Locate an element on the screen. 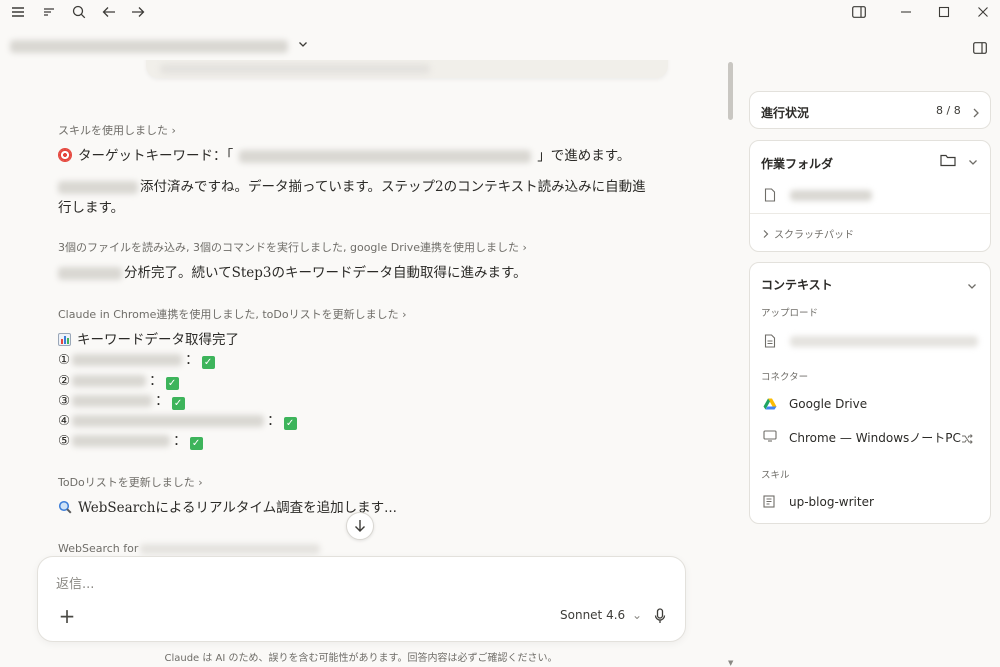 The height and width of the screenshot is (667, 1000). progress-label: 進行状況 is located at coordinates (785, 113).